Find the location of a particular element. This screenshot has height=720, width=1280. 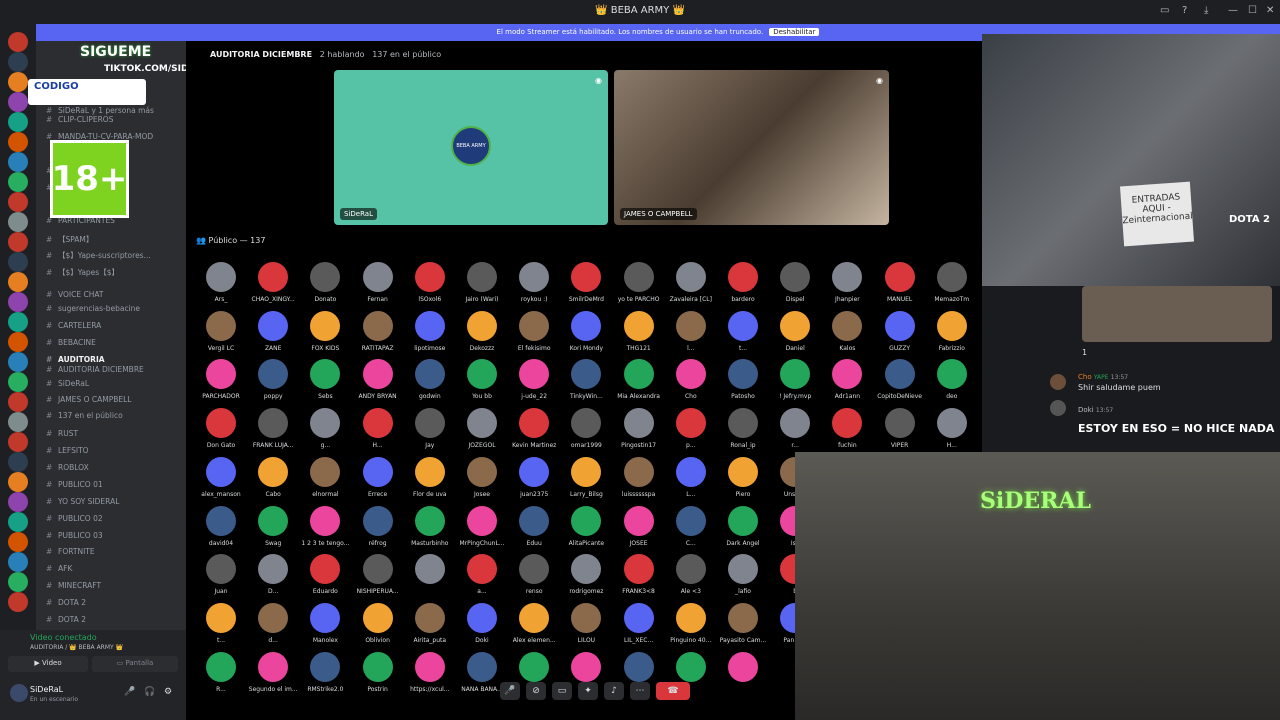

channel-item: # AUDITORIA is located at coordinates (115, 359).